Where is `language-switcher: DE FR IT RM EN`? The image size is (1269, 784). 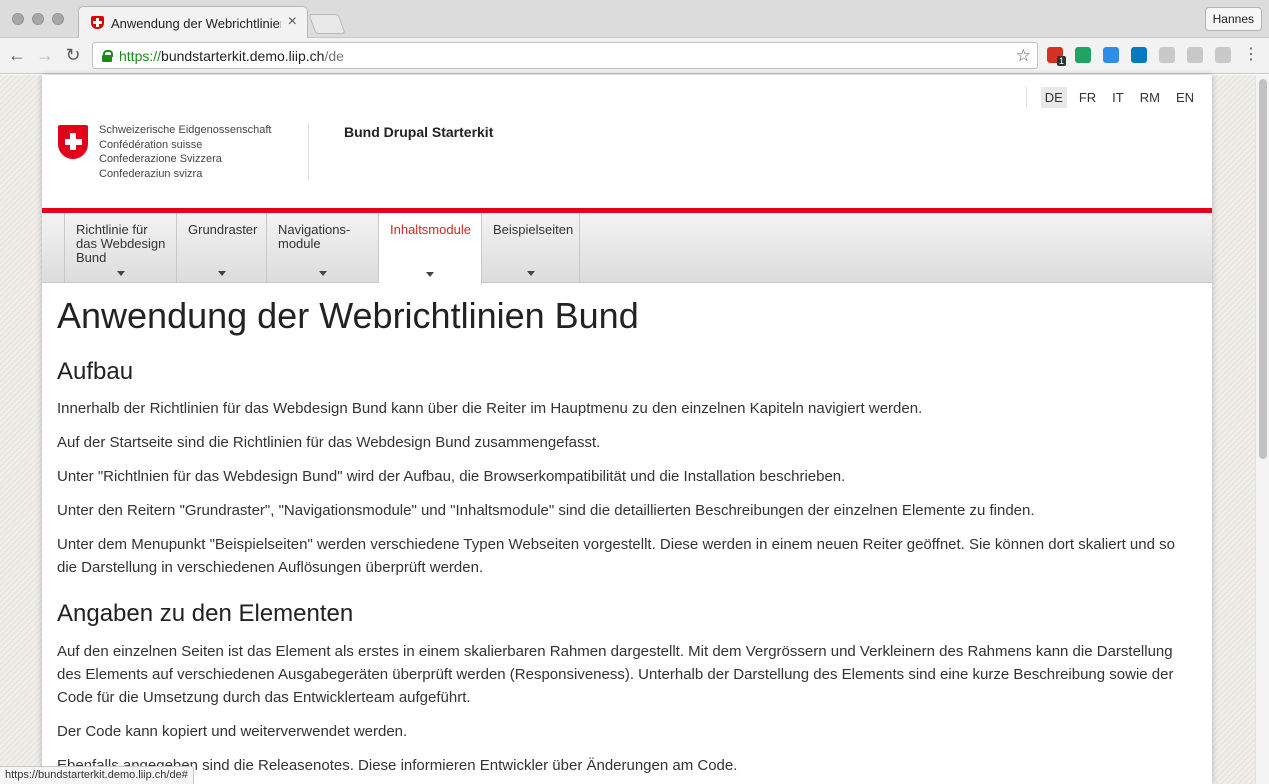 language-switcher: DE FR IT RM EN is located at coordinates (1111, 97).